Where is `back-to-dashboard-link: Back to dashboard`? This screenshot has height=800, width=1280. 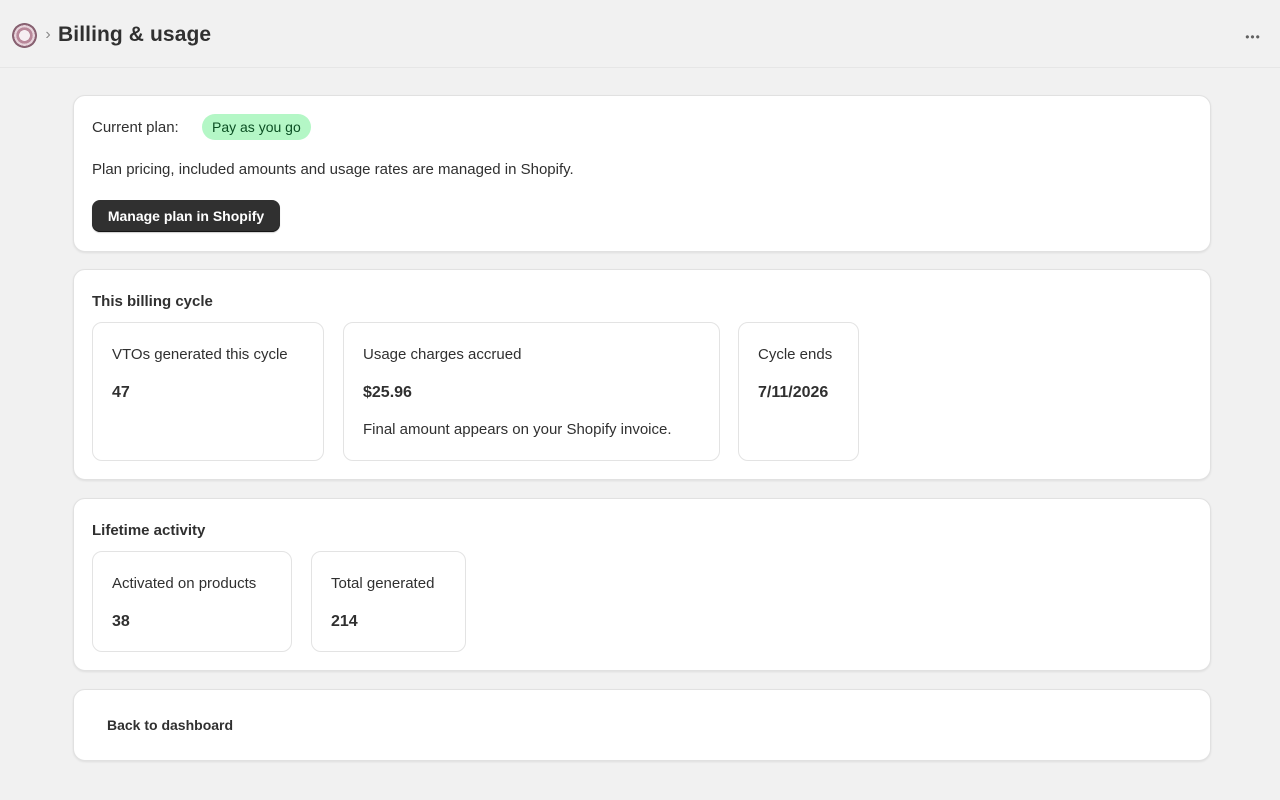 back-to-dashboard-link: Back to dashboard is located at coordinates (170, 725).